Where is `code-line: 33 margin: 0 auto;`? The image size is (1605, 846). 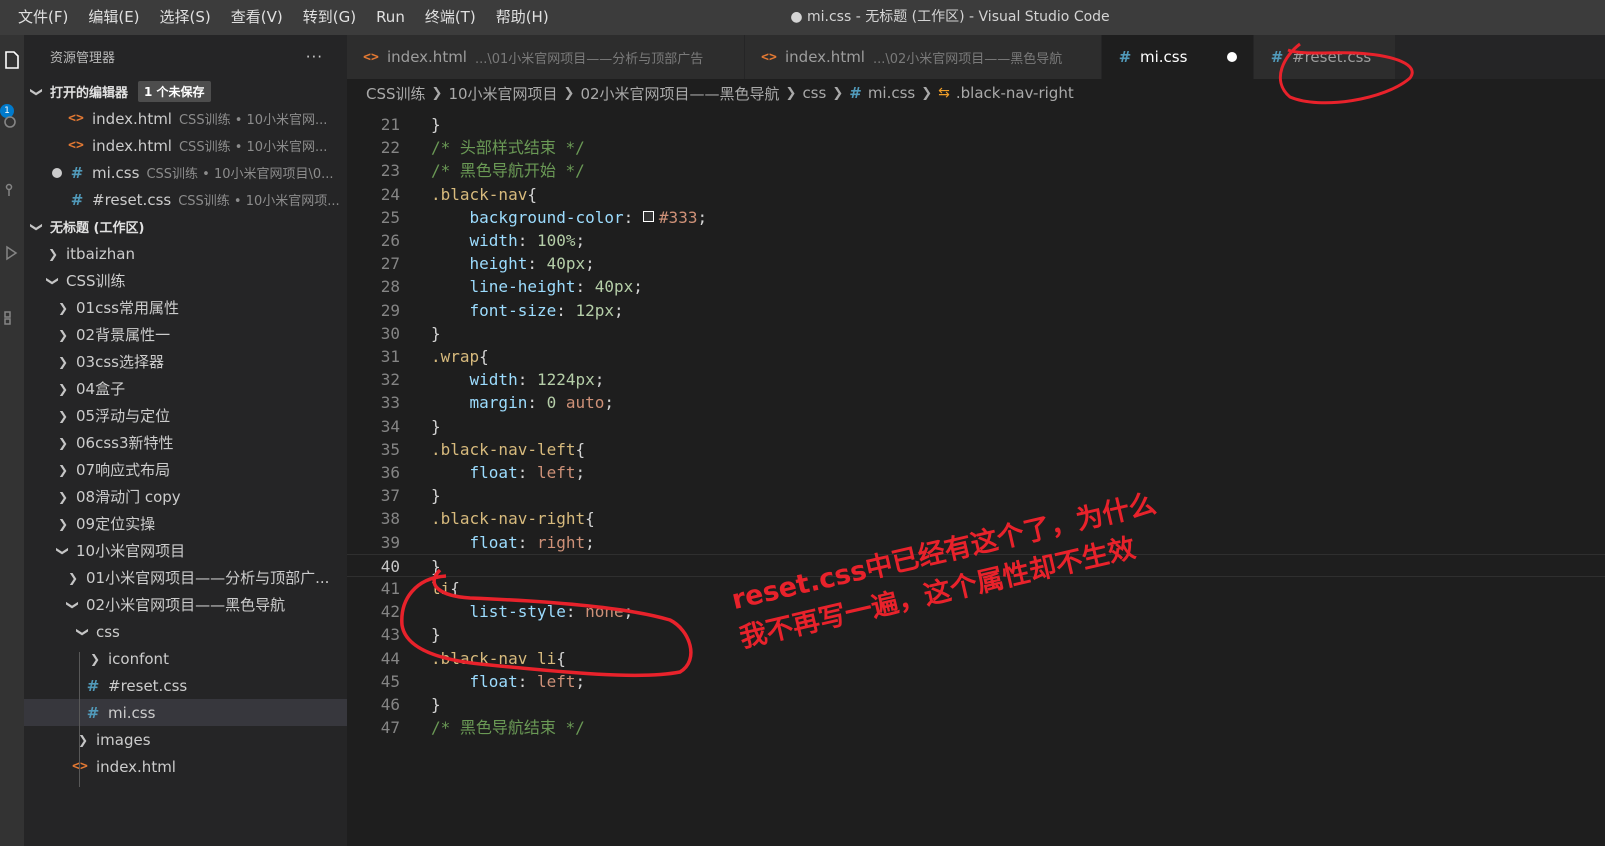
code-line: 33 margin: 0 auto; is located at coordinates (976, 402).